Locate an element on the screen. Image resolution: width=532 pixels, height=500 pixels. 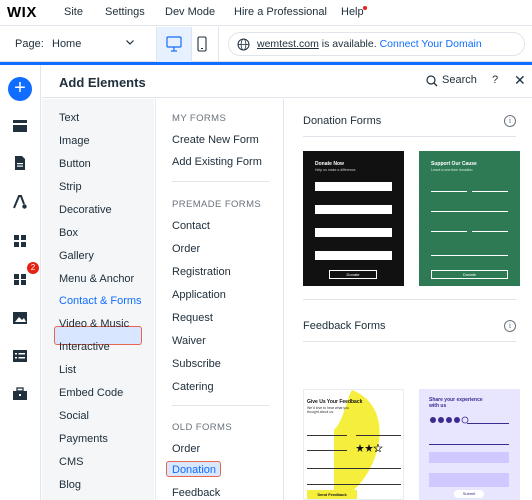
category-video-music: Video & Music is located at coordinates (94, 324).